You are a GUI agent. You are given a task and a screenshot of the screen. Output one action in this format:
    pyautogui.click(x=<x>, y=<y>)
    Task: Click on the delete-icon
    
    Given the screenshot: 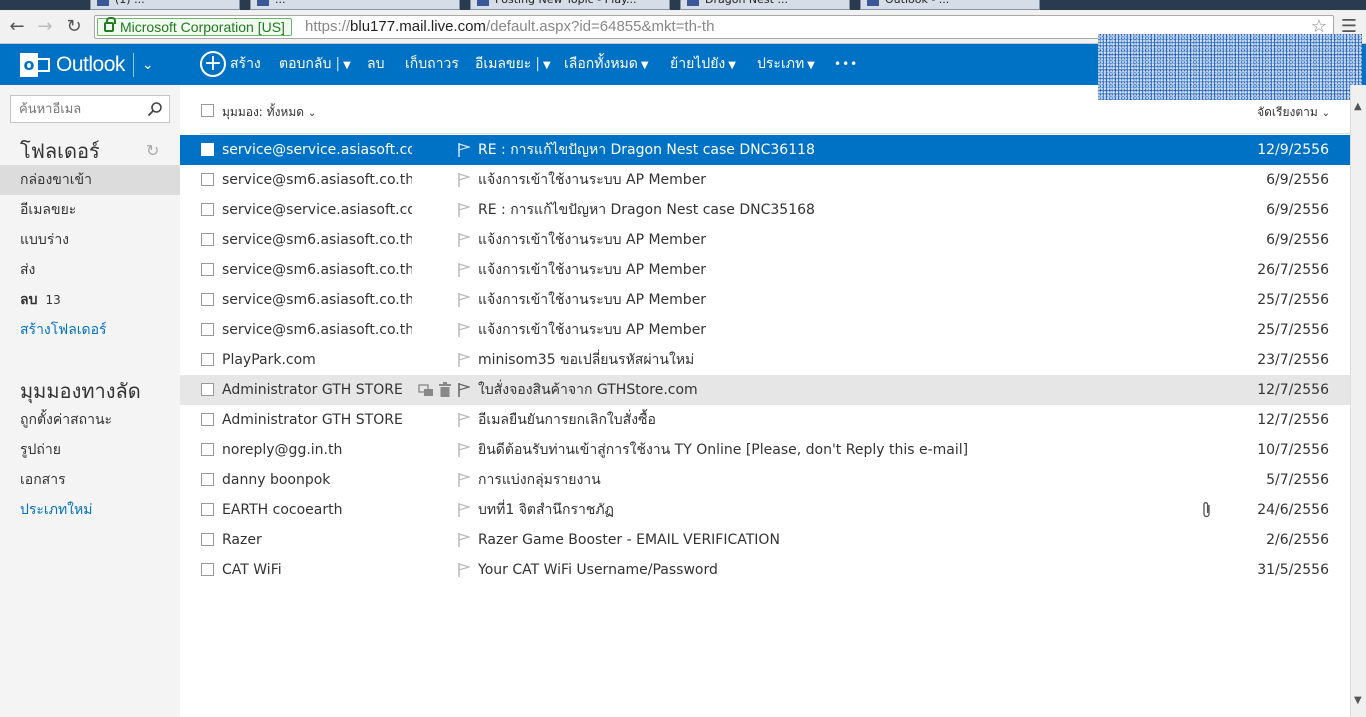 What is the action you would take?
    pyautogui.click(x=445, y=390)
    